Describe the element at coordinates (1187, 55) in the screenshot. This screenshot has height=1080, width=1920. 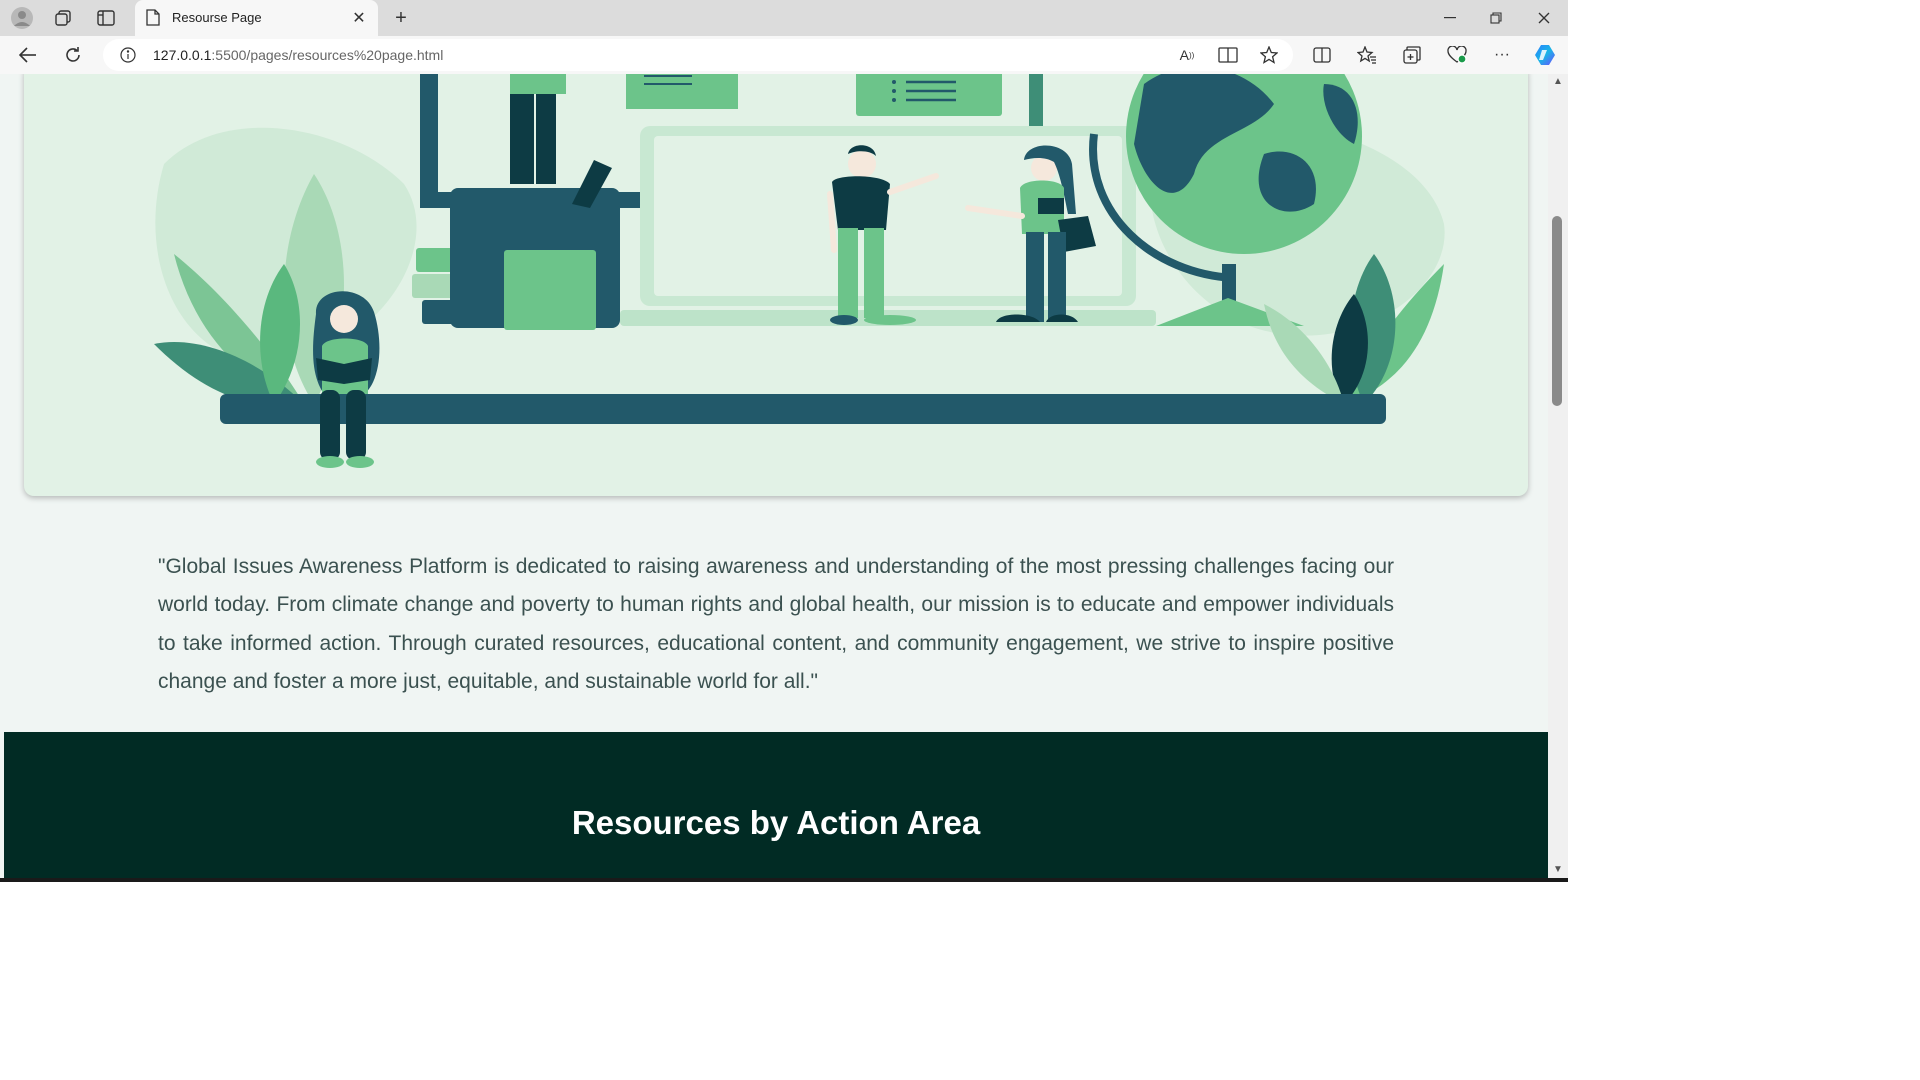
I see `read-aloud-icon: A))` at that location.